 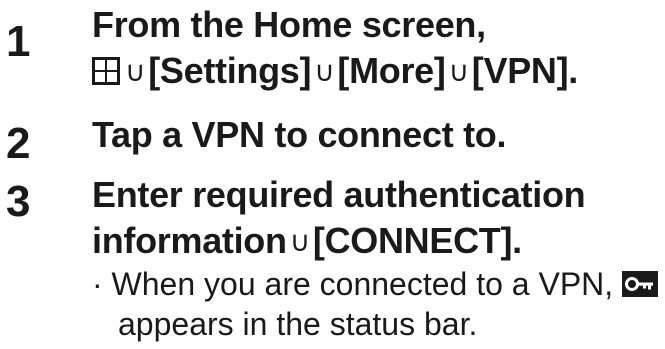 I want to click on step-text-line: From the Home screen,, so click(x=289, y=24).